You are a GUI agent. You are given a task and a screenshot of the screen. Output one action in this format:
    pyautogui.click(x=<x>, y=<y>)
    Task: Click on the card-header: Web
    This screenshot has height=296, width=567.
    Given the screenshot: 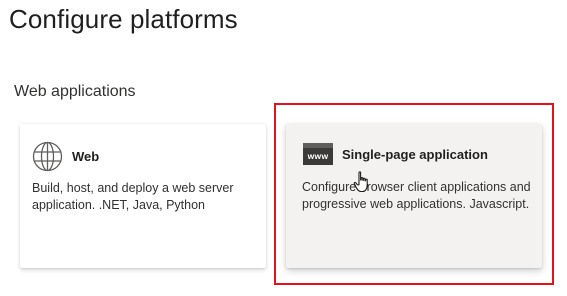 What is the action you would take?
    pyautogui.click(x=65, y=156)
    